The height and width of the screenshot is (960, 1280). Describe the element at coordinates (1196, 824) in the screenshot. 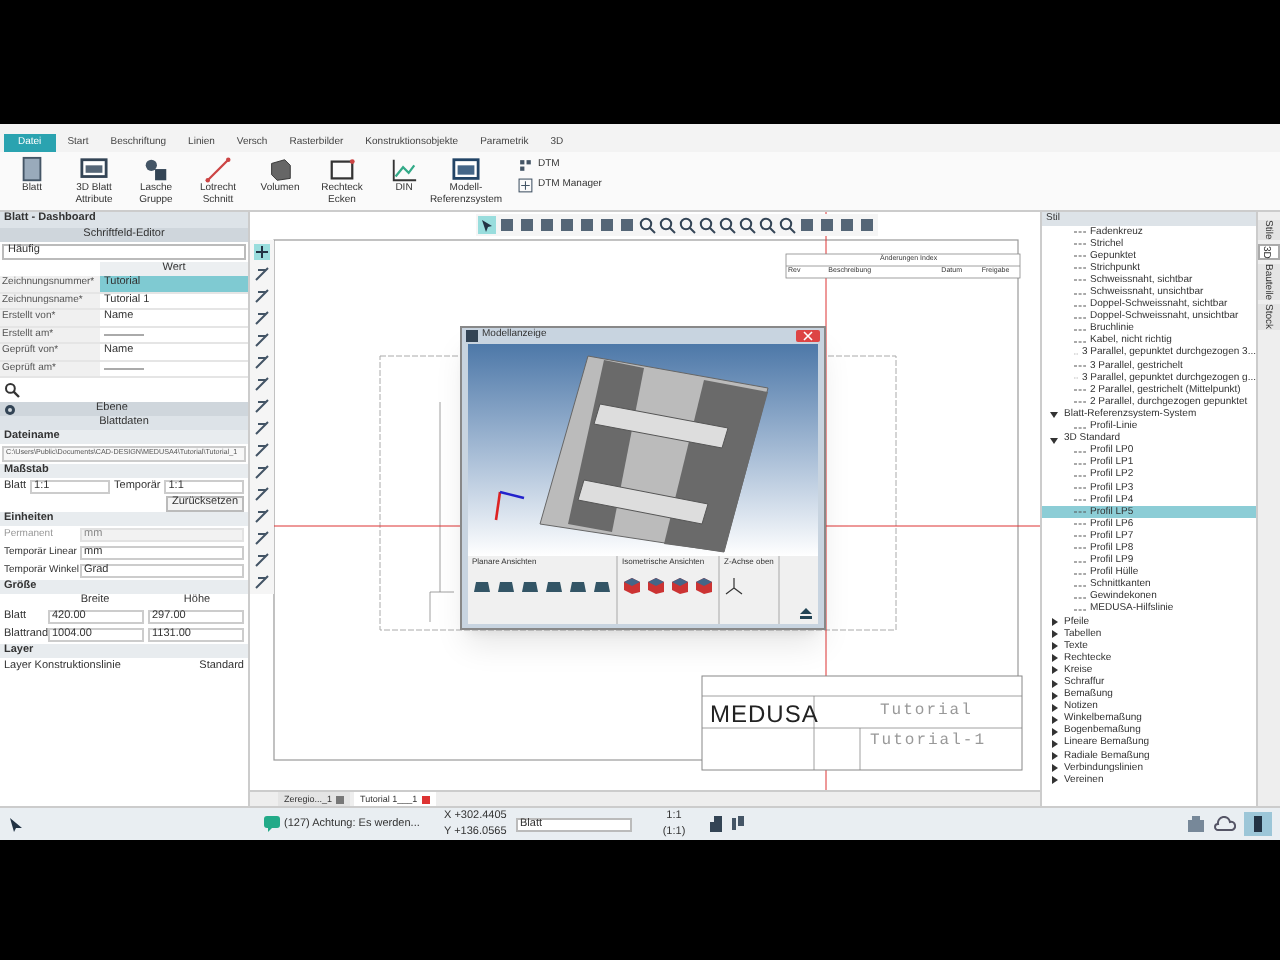

I see `briefcase-icon` at that location.